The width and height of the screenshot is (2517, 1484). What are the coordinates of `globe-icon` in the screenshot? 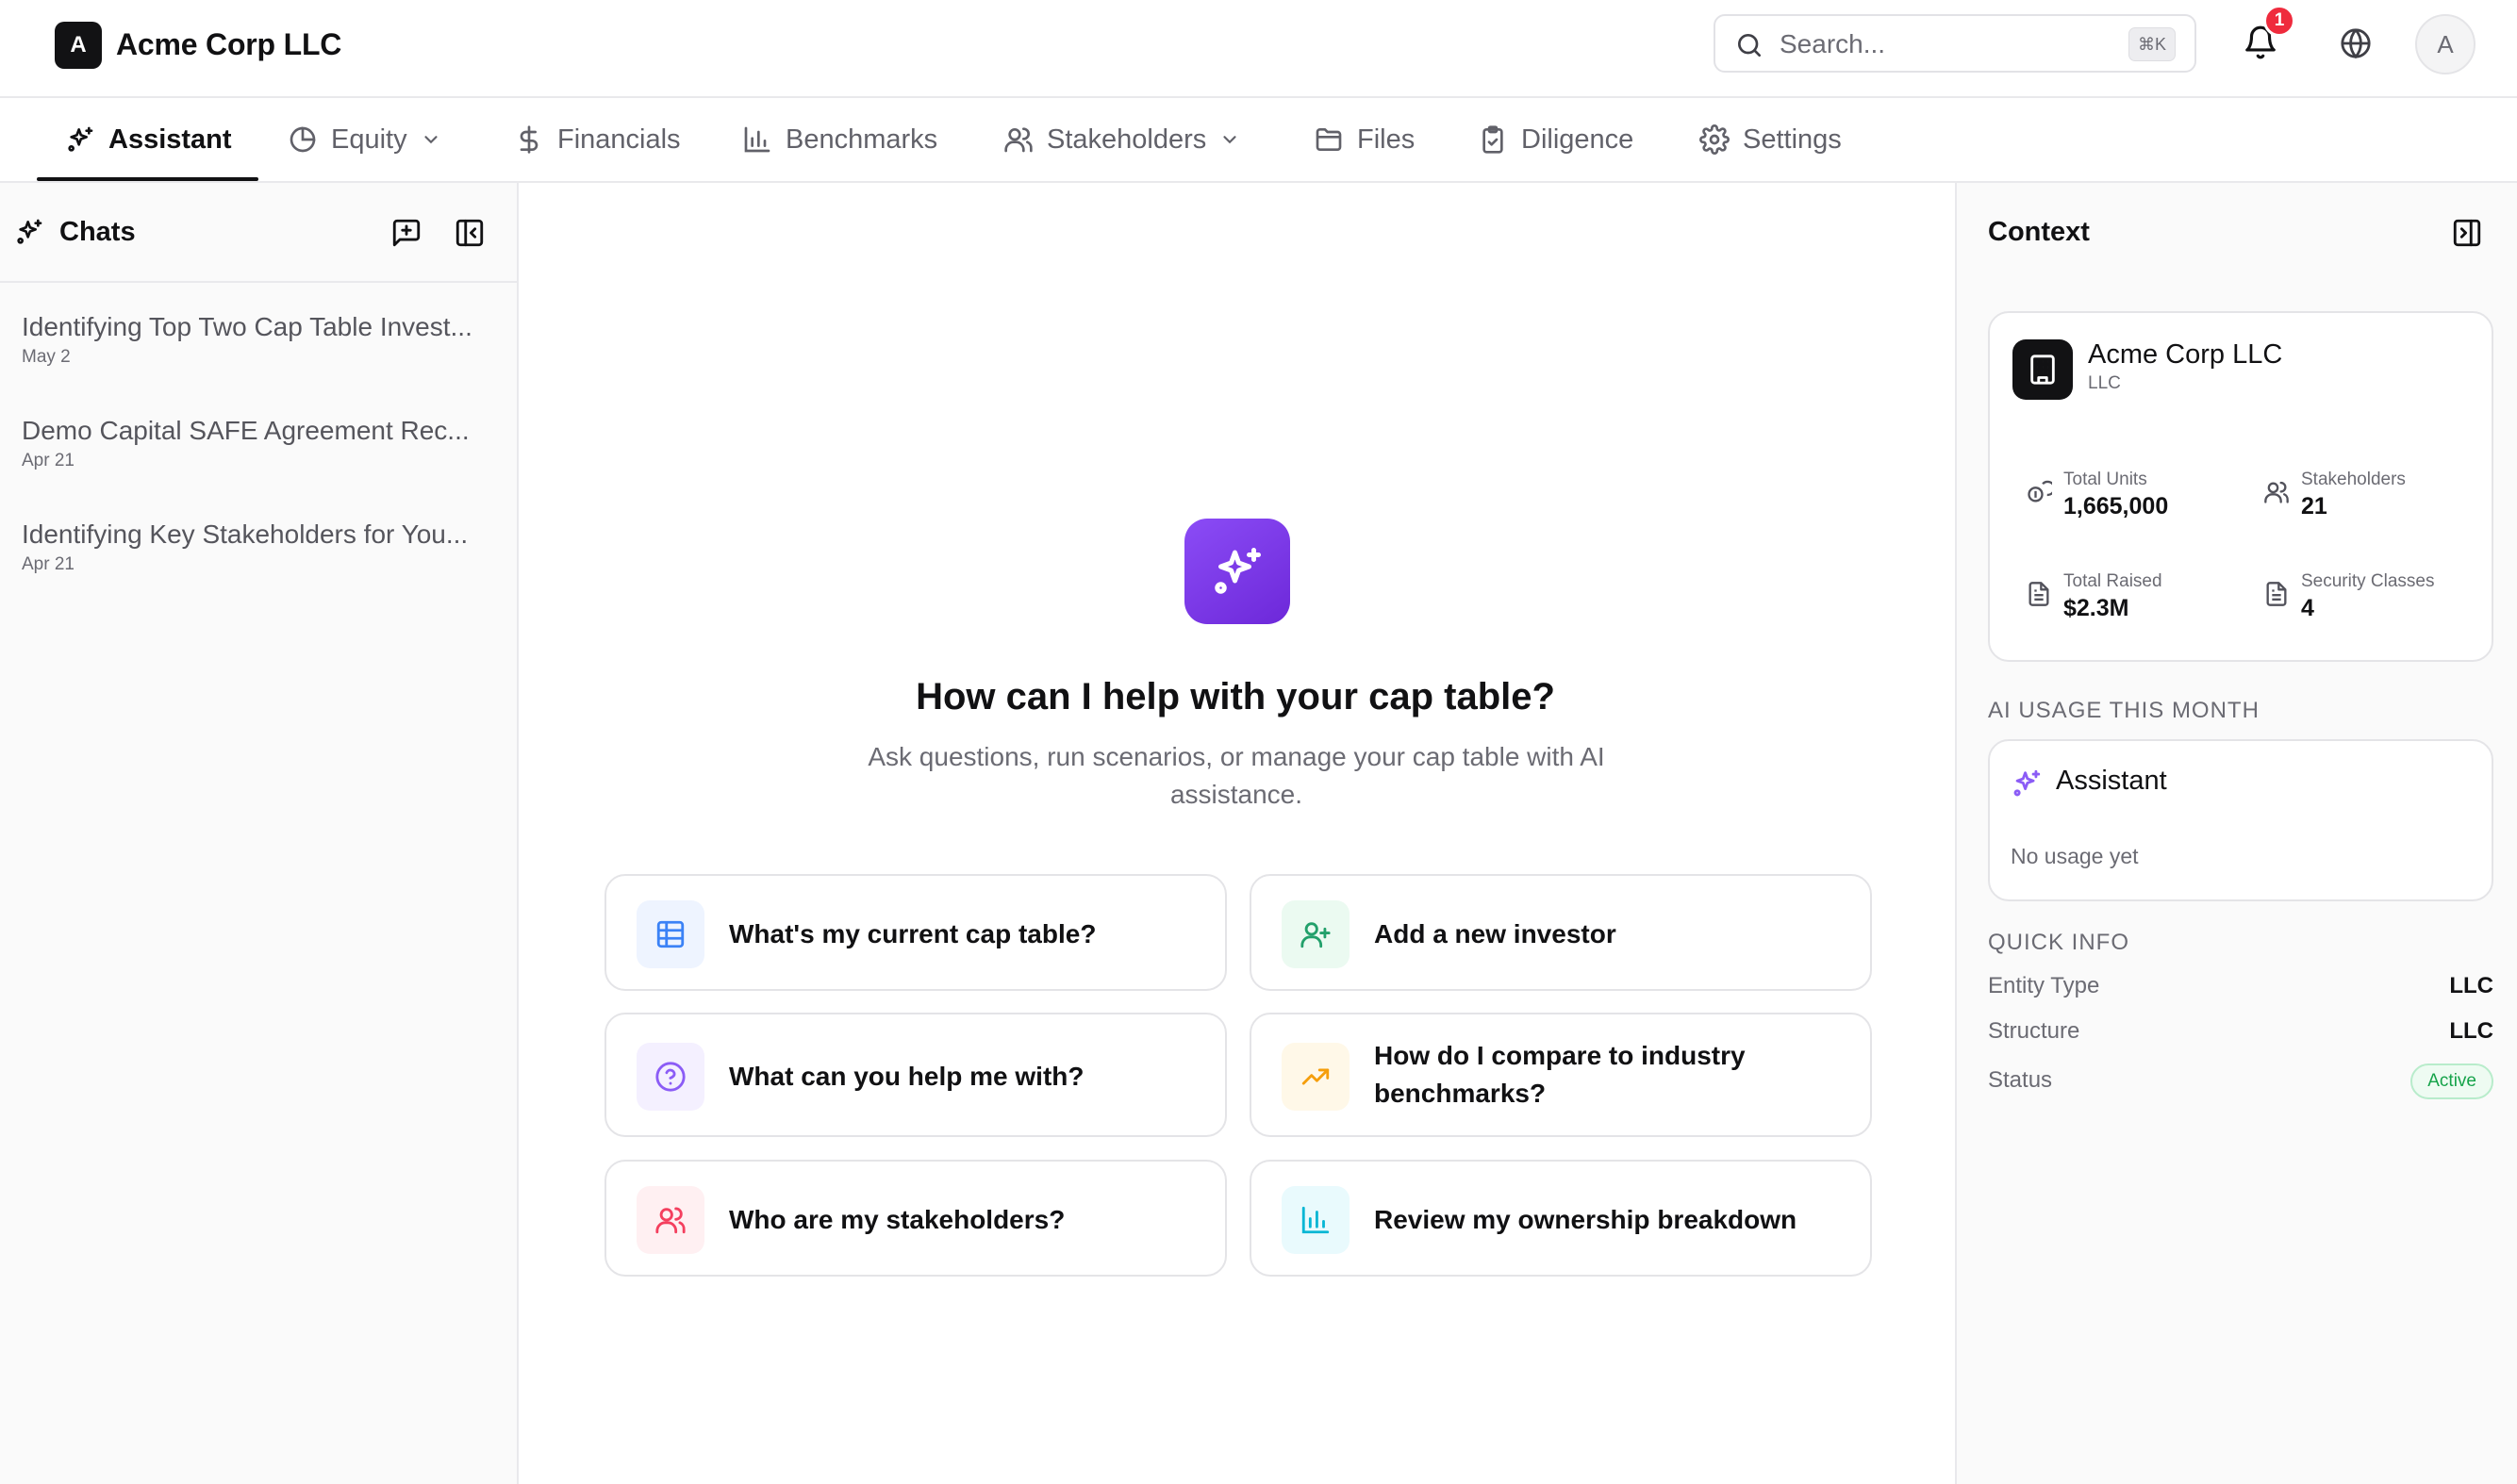 It's located at (2356, 43).